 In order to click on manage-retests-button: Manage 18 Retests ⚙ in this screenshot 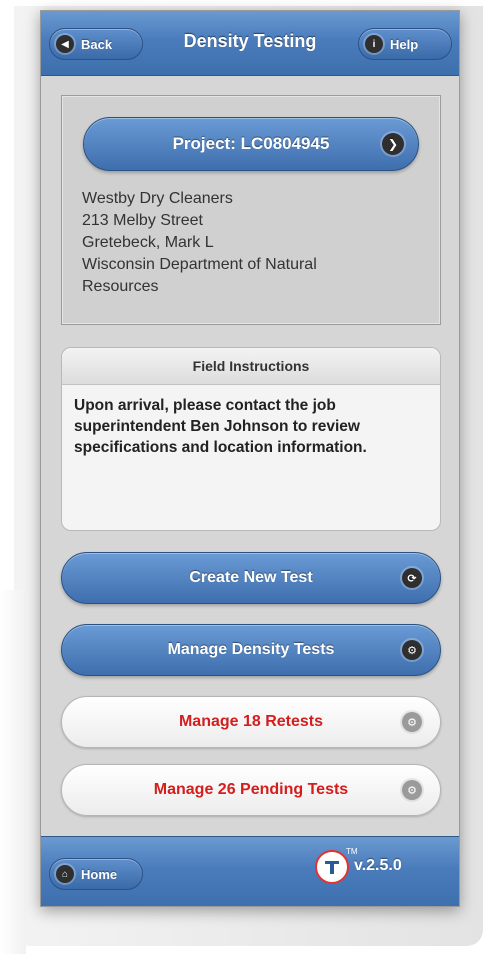, I will do `click(251, 722)`.